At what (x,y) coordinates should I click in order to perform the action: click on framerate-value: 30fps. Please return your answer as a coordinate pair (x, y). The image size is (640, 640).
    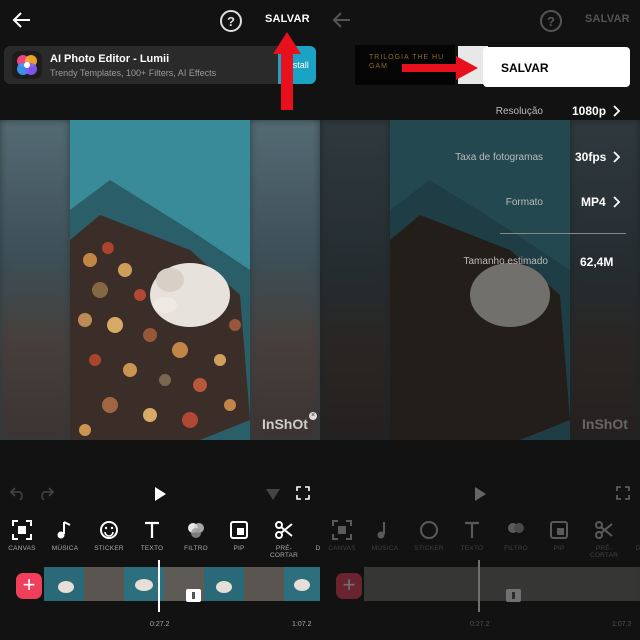
    Looking at the image, I should click on (590, 157).